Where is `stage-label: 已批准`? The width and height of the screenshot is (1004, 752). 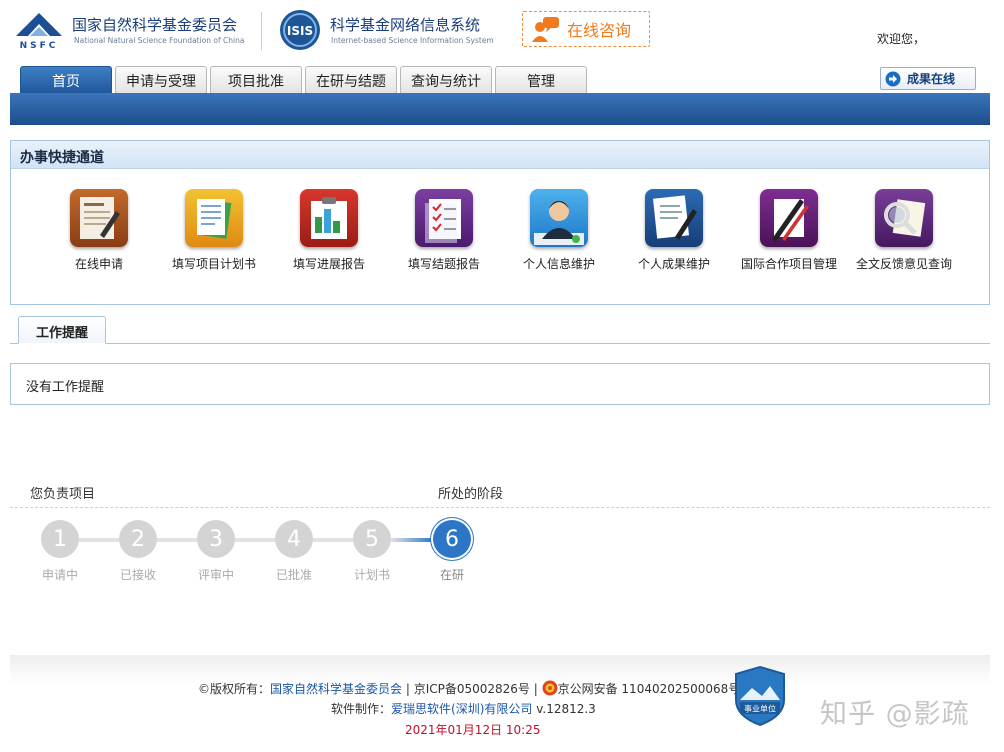
stage-label: 已批准 is located at coordinates (293, 575).